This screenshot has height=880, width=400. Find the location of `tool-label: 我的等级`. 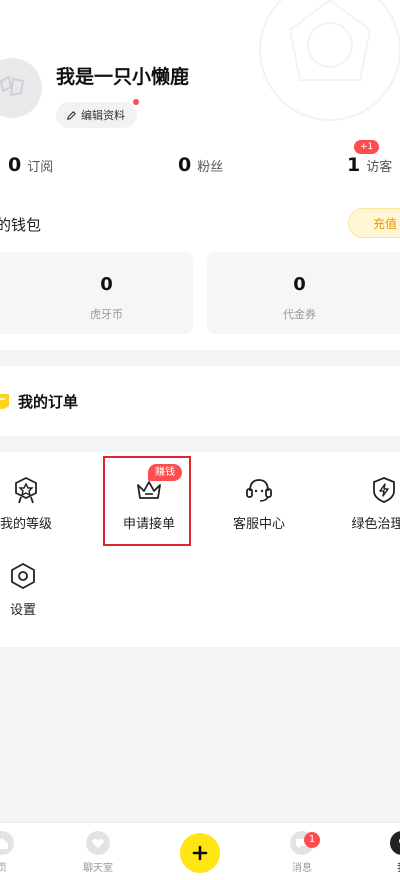

tool-label: 我的等级 is located at coordinates (26, 524).